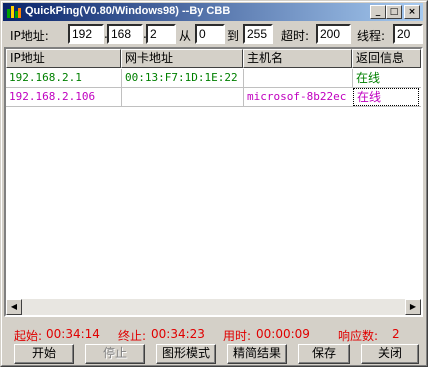  I want to click on response-count-value: 2, so click(396, 334).